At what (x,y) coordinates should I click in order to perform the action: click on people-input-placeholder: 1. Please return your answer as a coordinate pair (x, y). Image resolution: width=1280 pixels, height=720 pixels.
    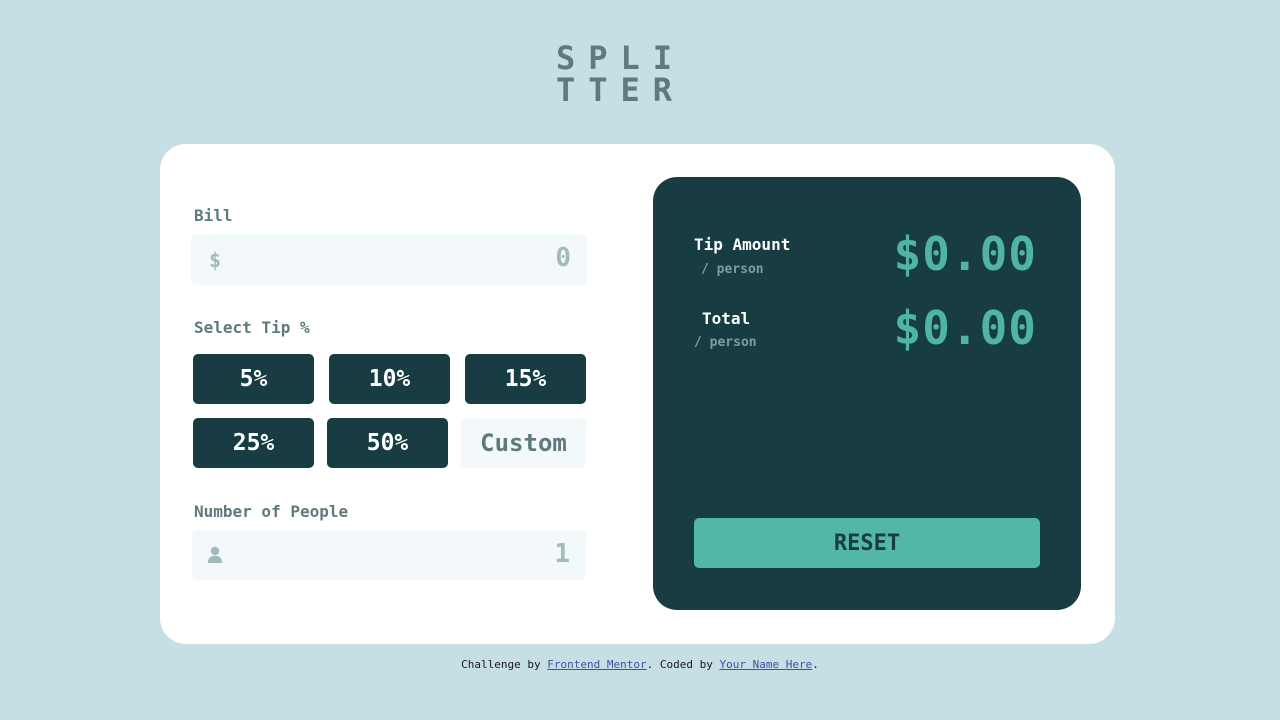
    Looking at the image, I should click on (562, 554).